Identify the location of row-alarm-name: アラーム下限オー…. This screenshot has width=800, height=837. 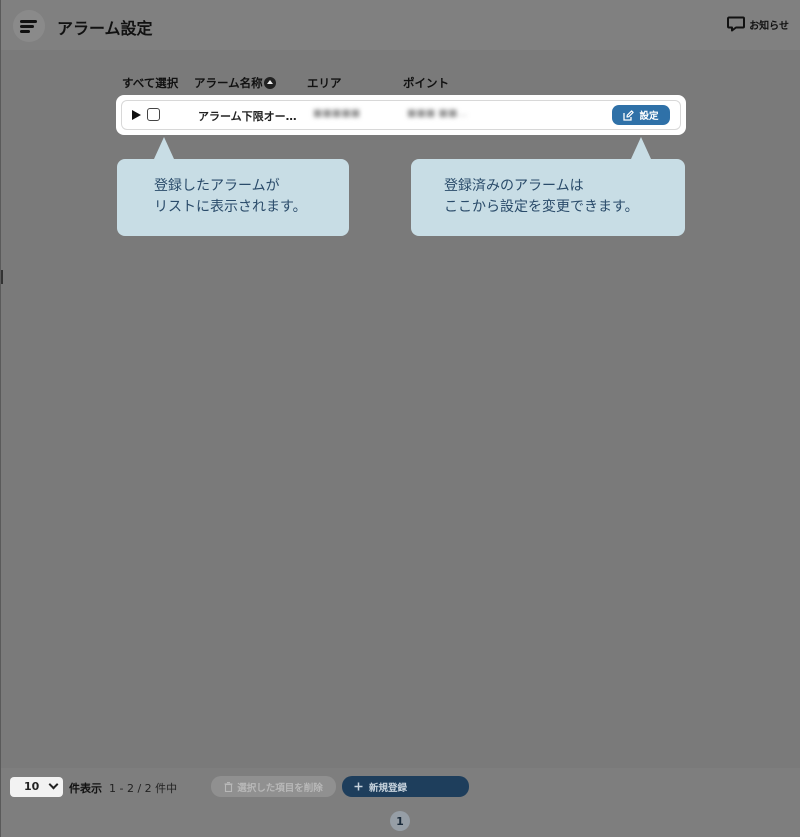
(247, 116).